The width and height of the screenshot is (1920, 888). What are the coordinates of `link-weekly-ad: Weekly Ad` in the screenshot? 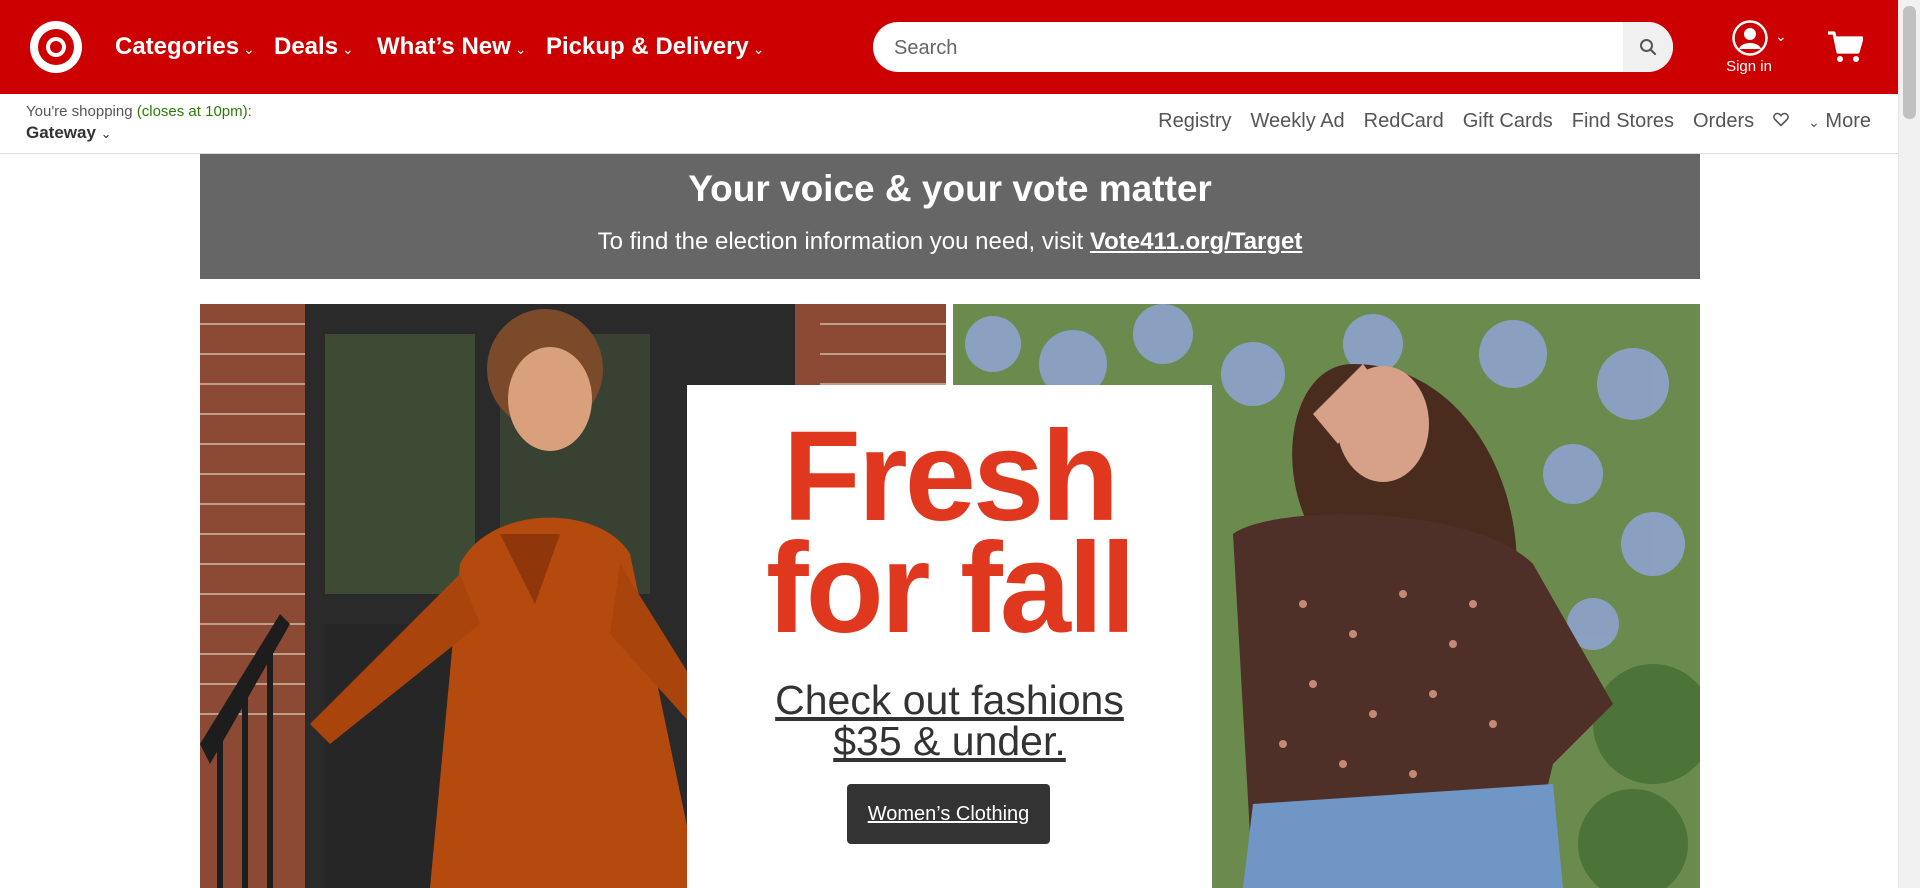 It's located at (1298, 121).